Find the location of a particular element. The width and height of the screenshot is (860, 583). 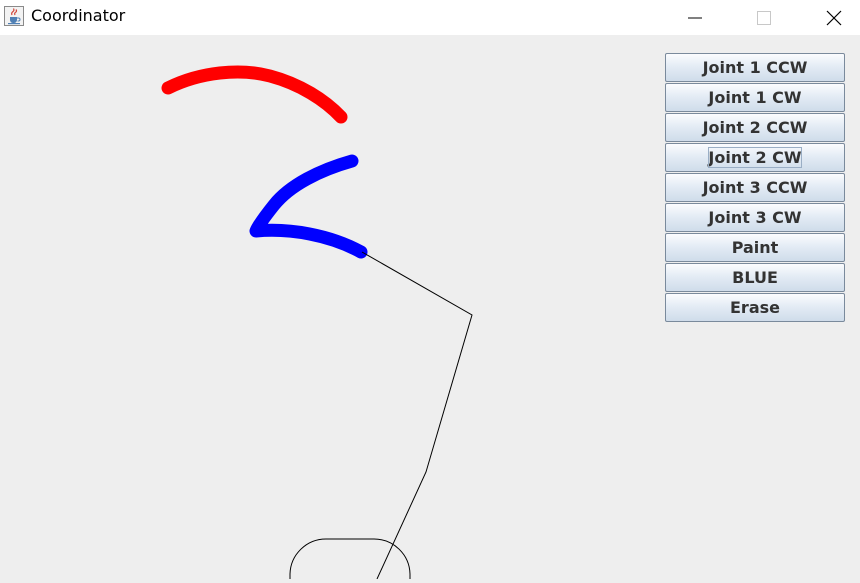

joint-2-ccw-button: Joint 2 CCW is located at coordinates (755, 127).